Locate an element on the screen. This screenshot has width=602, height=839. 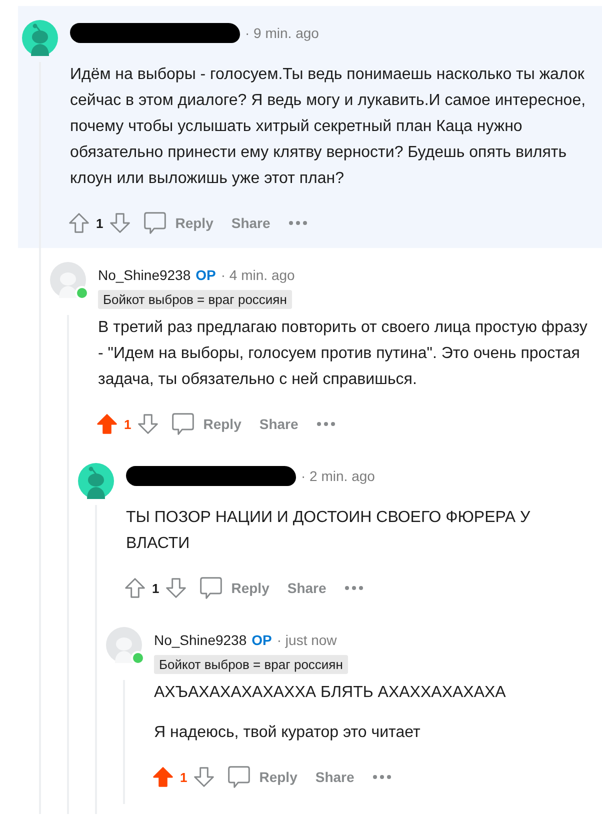
timestamp: · just now is located at coordinates (306, 640).